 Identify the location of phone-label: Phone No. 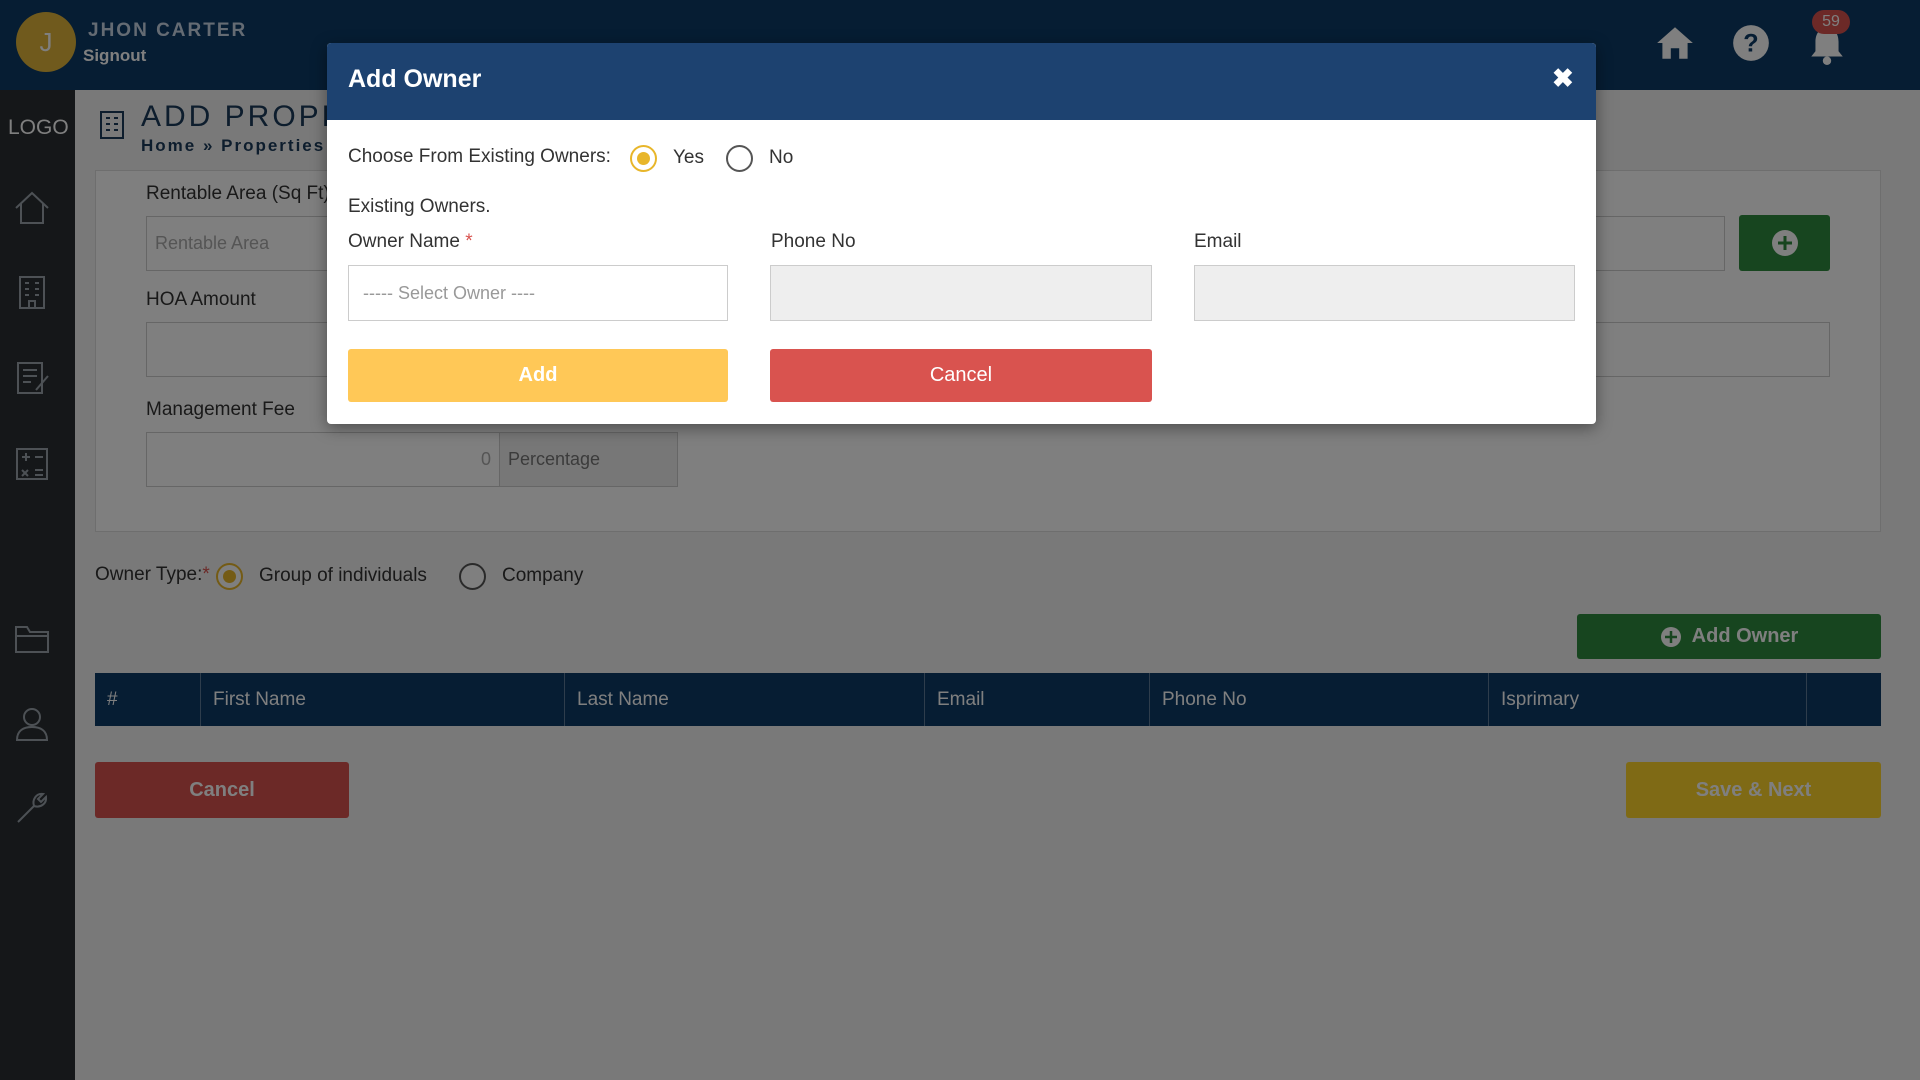
(813, 241).